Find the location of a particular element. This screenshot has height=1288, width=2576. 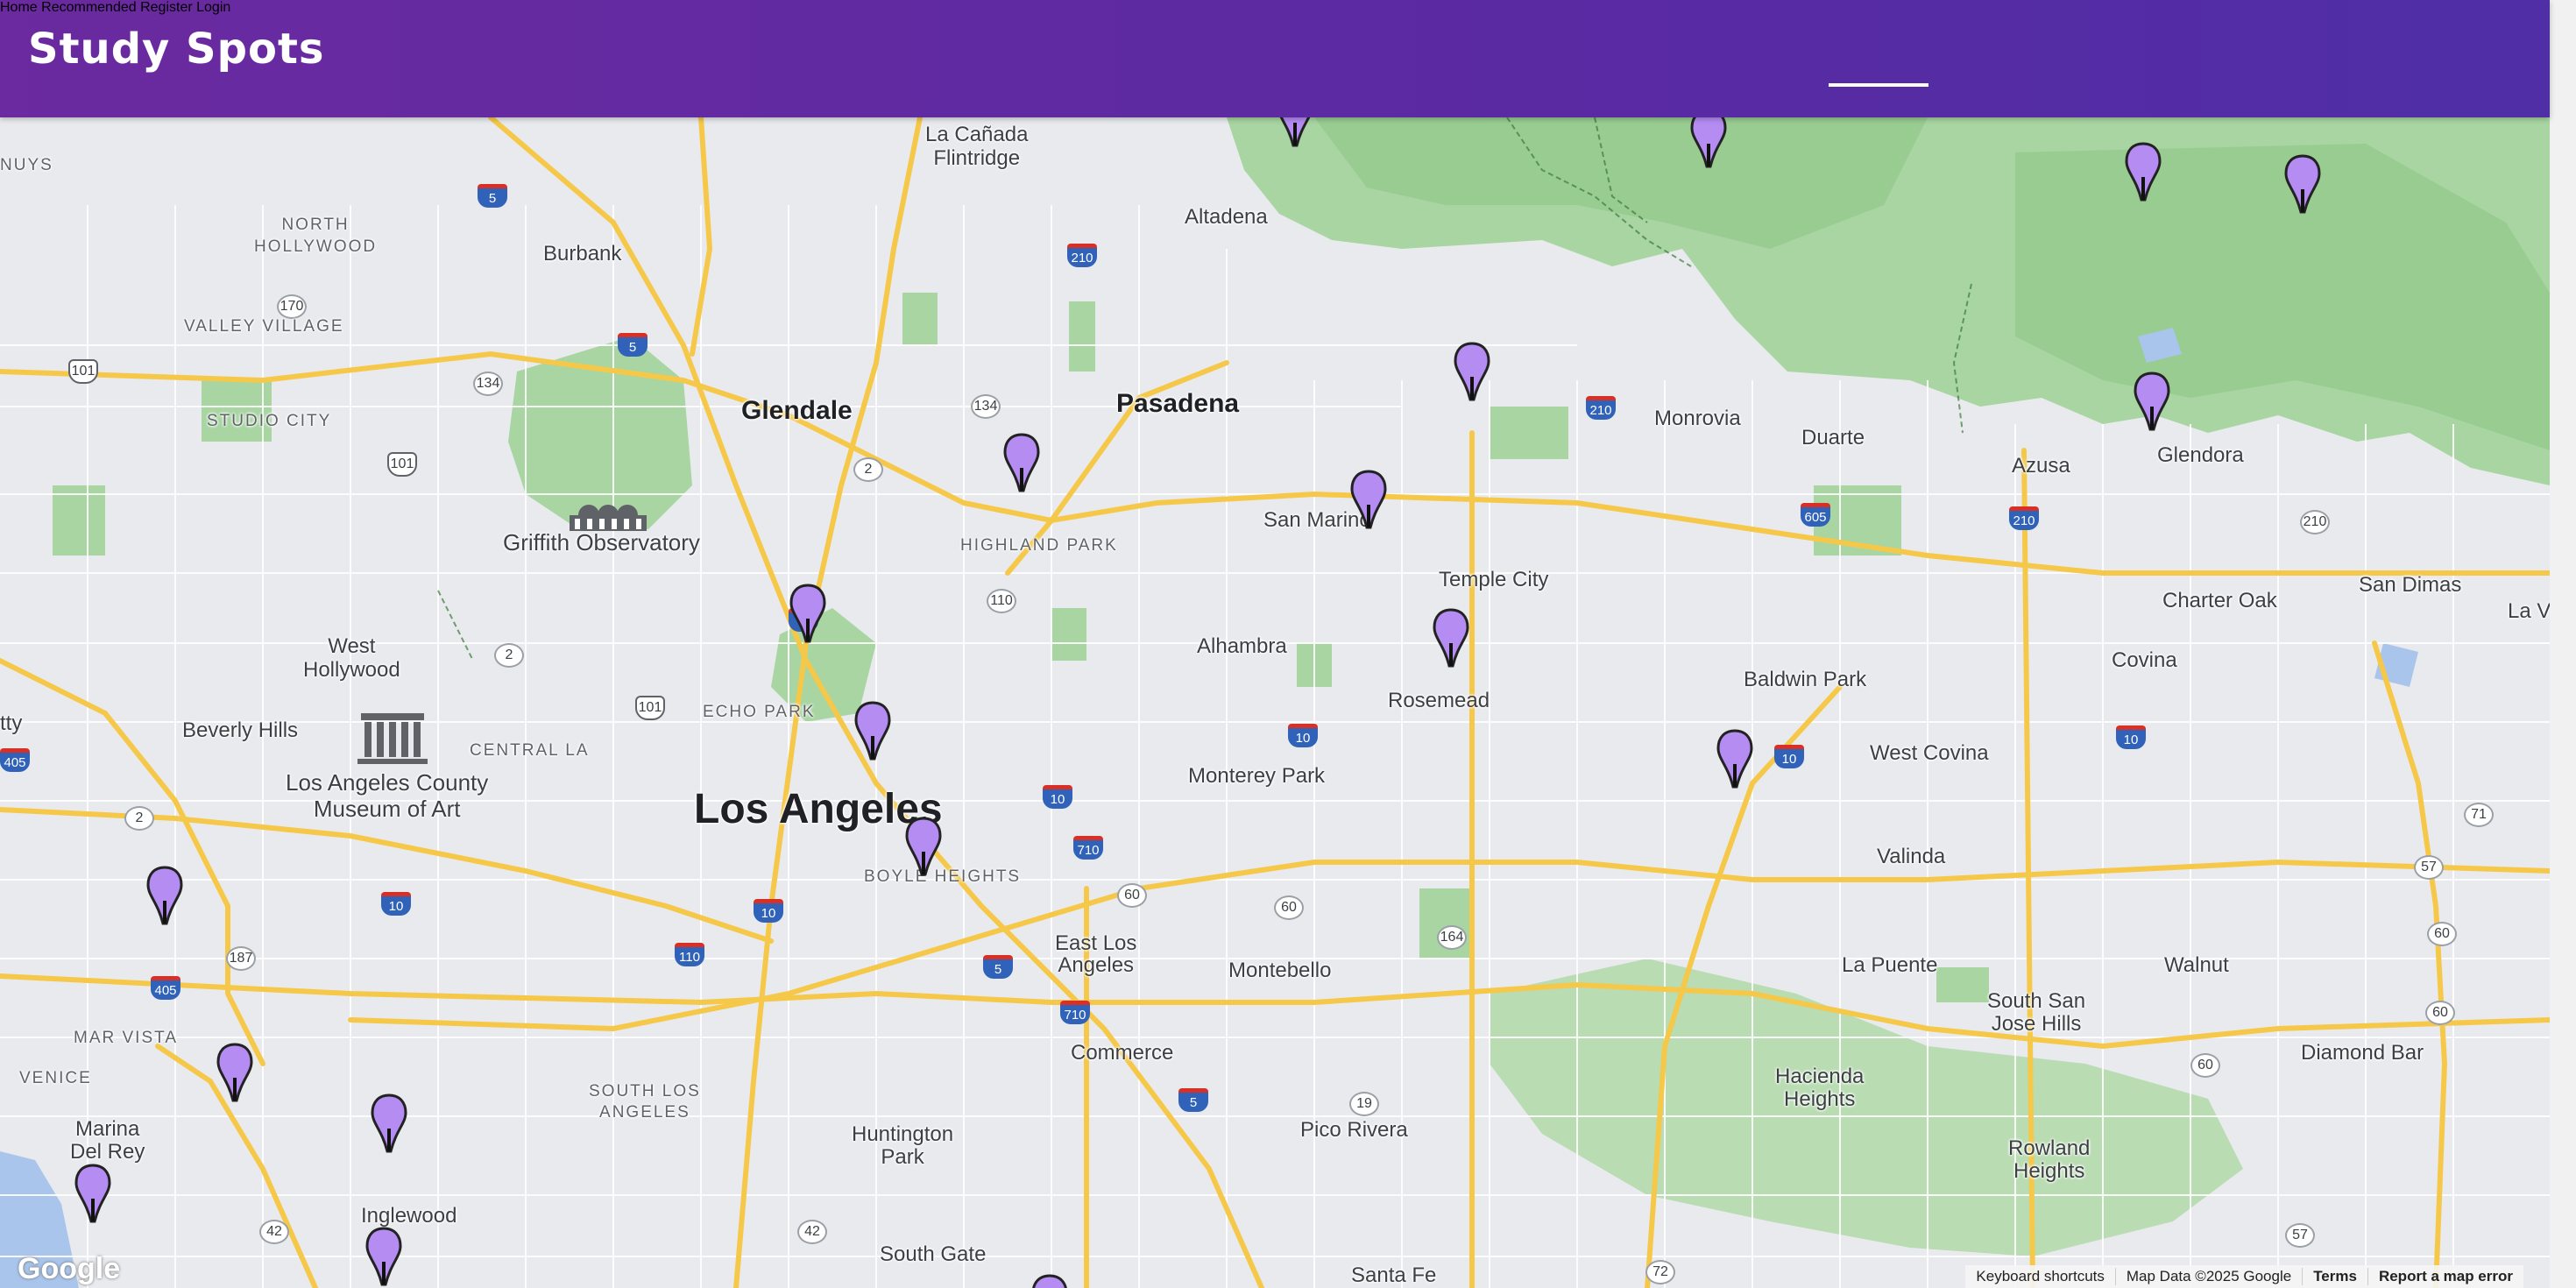

label-nuys: NUYS is located at coordinates (26, 165).